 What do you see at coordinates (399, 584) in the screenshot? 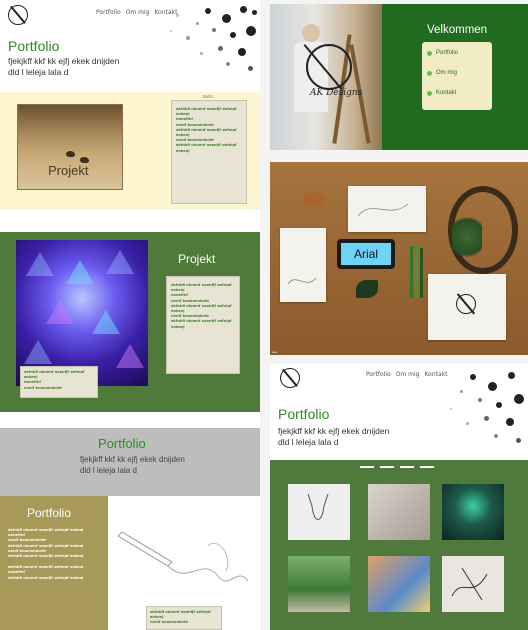
I see `gallery-thumb-cartoon` at bounding box center [399, 584].